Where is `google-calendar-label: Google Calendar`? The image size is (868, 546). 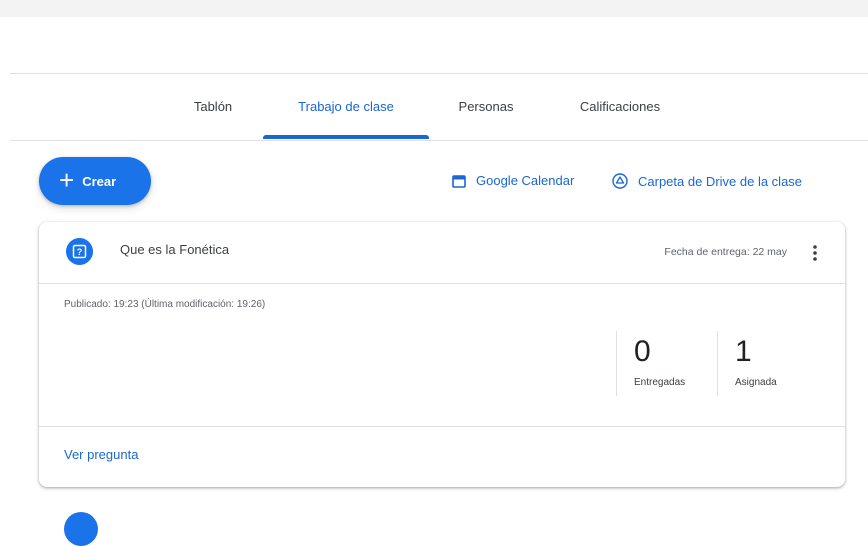 google-calendar-label: Google Calendar is located at coordinates (525, 180).